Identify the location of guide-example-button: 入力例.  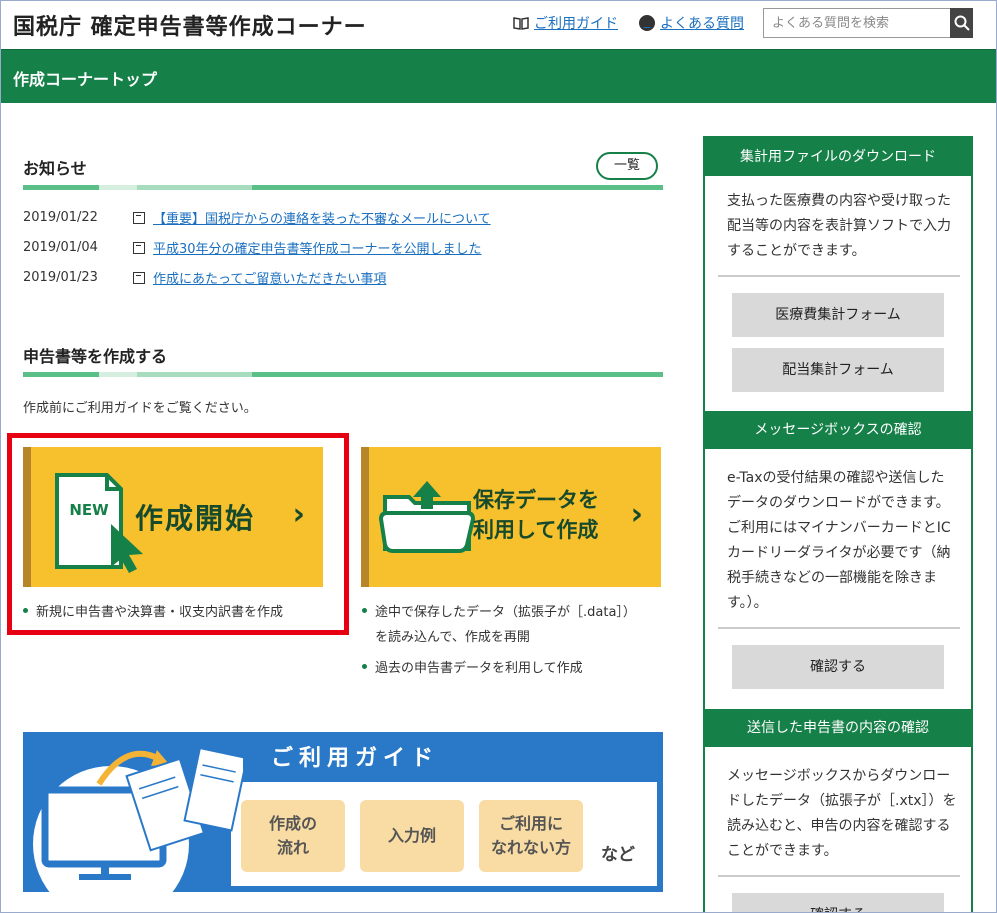
(412, 836).